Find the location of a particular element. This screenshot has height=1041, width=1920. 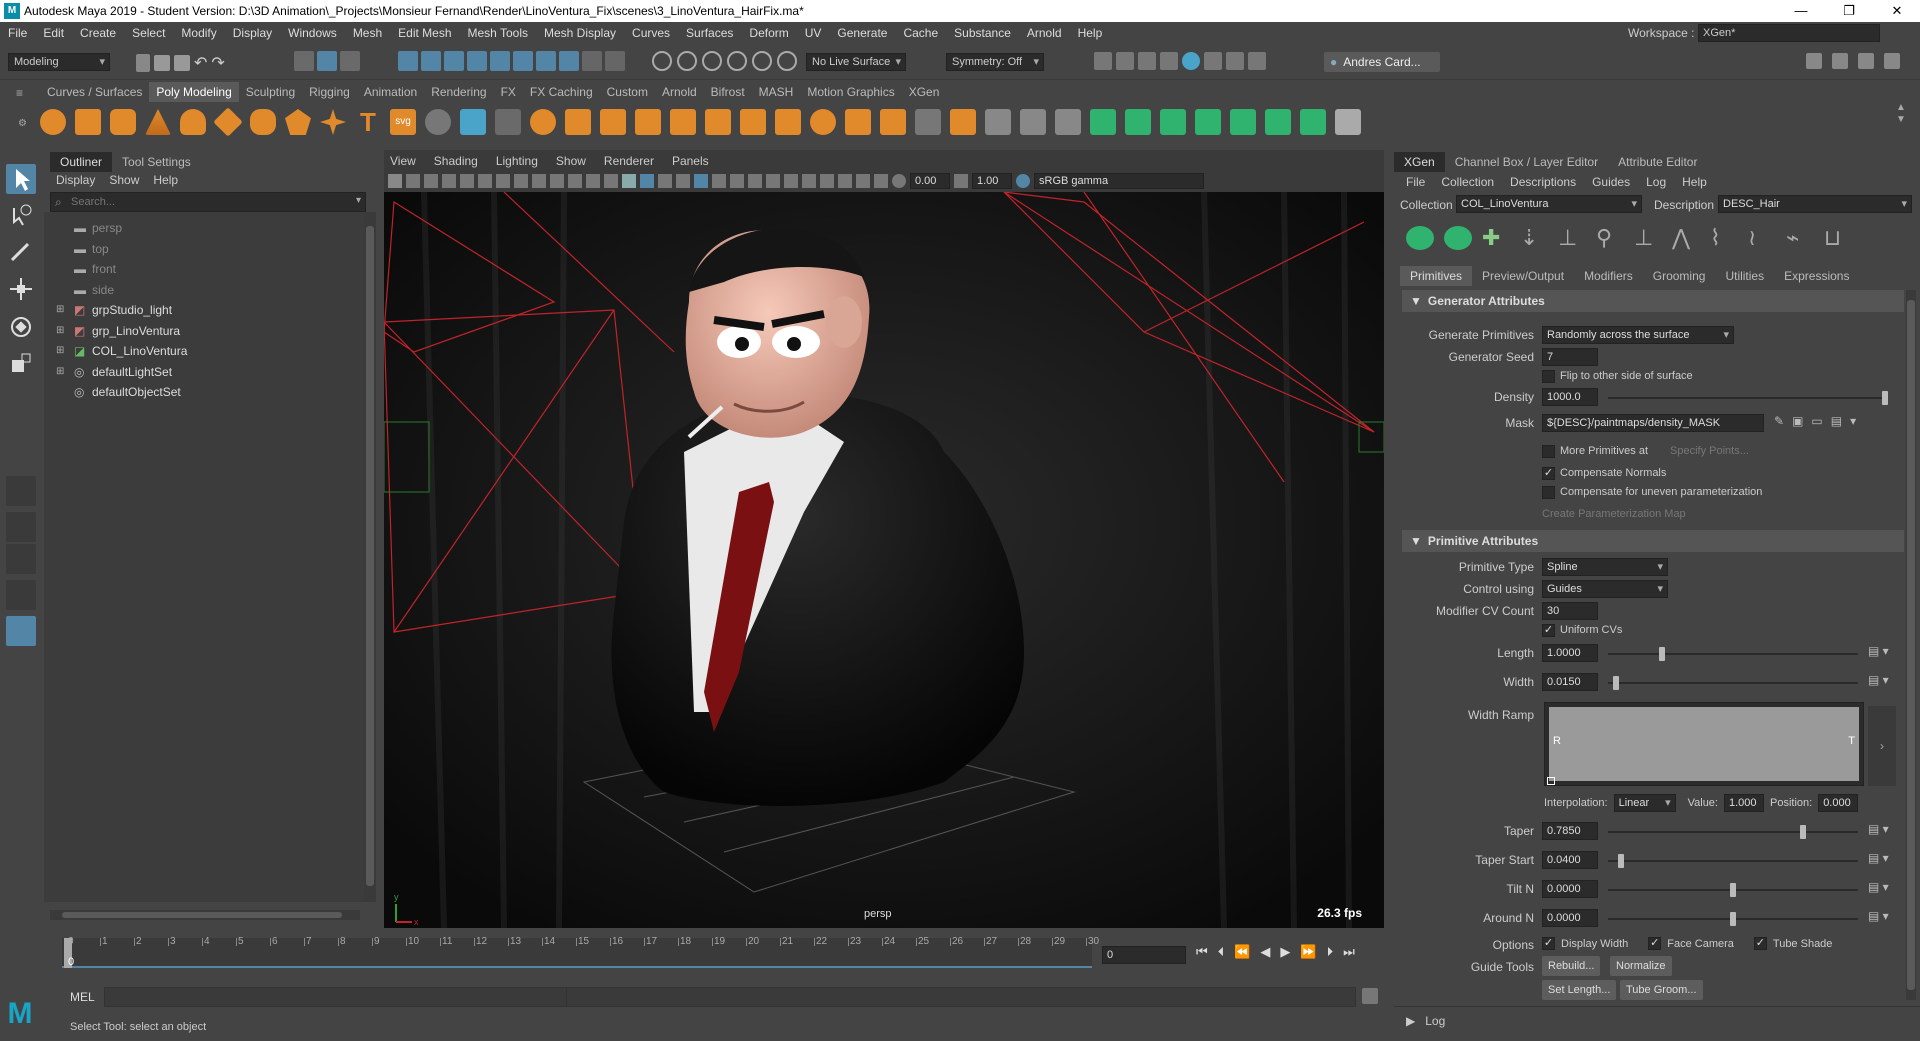

compensate-normals-checkbox: ✓ is located at coordinates (1548, 473).